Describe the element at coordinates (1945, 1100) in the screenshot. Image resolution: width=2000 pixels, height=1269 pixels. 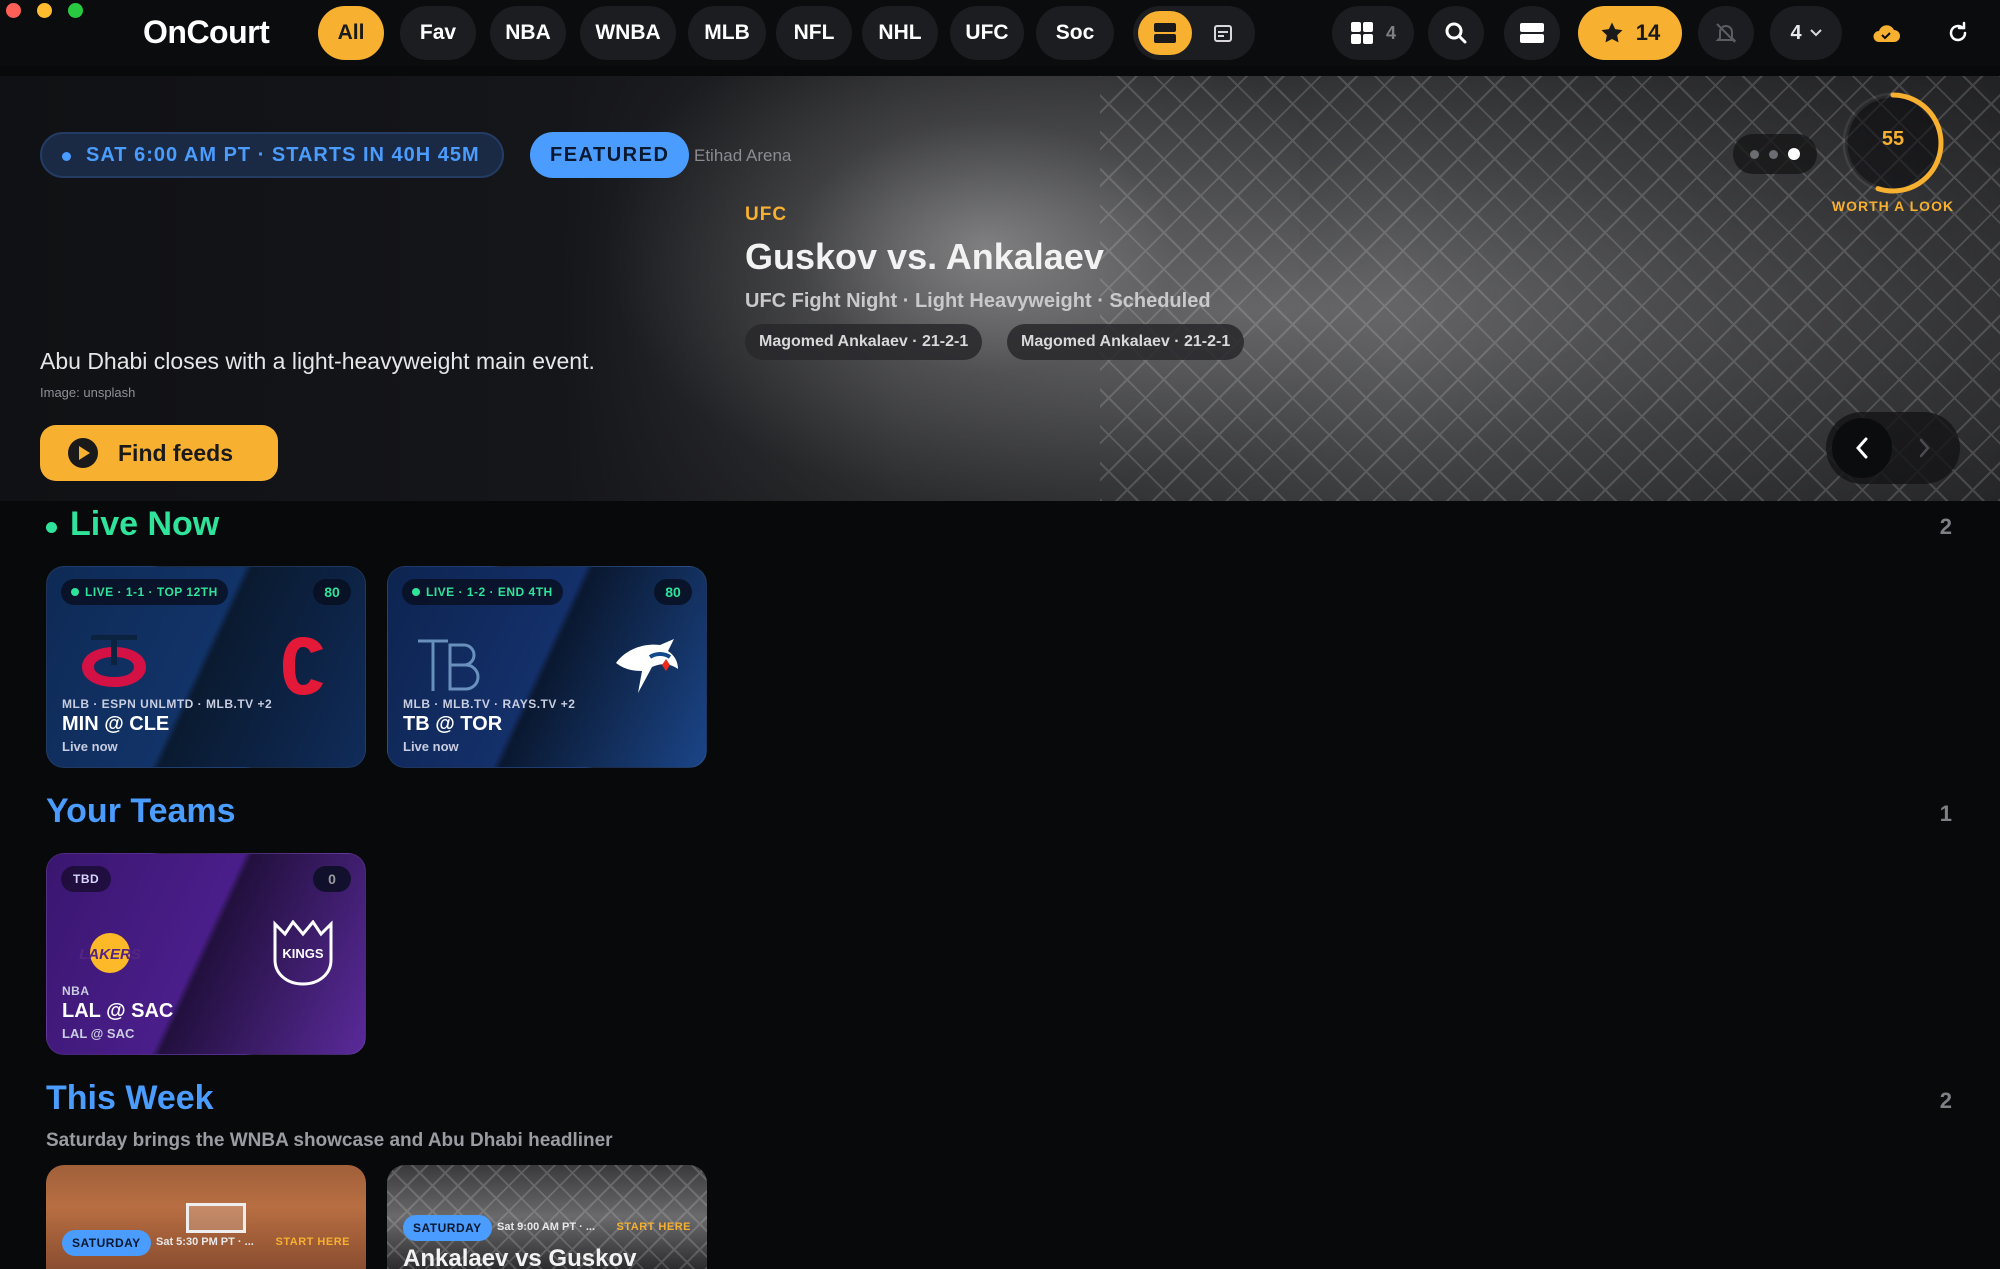
I see `section-count-week: 2` at that location.